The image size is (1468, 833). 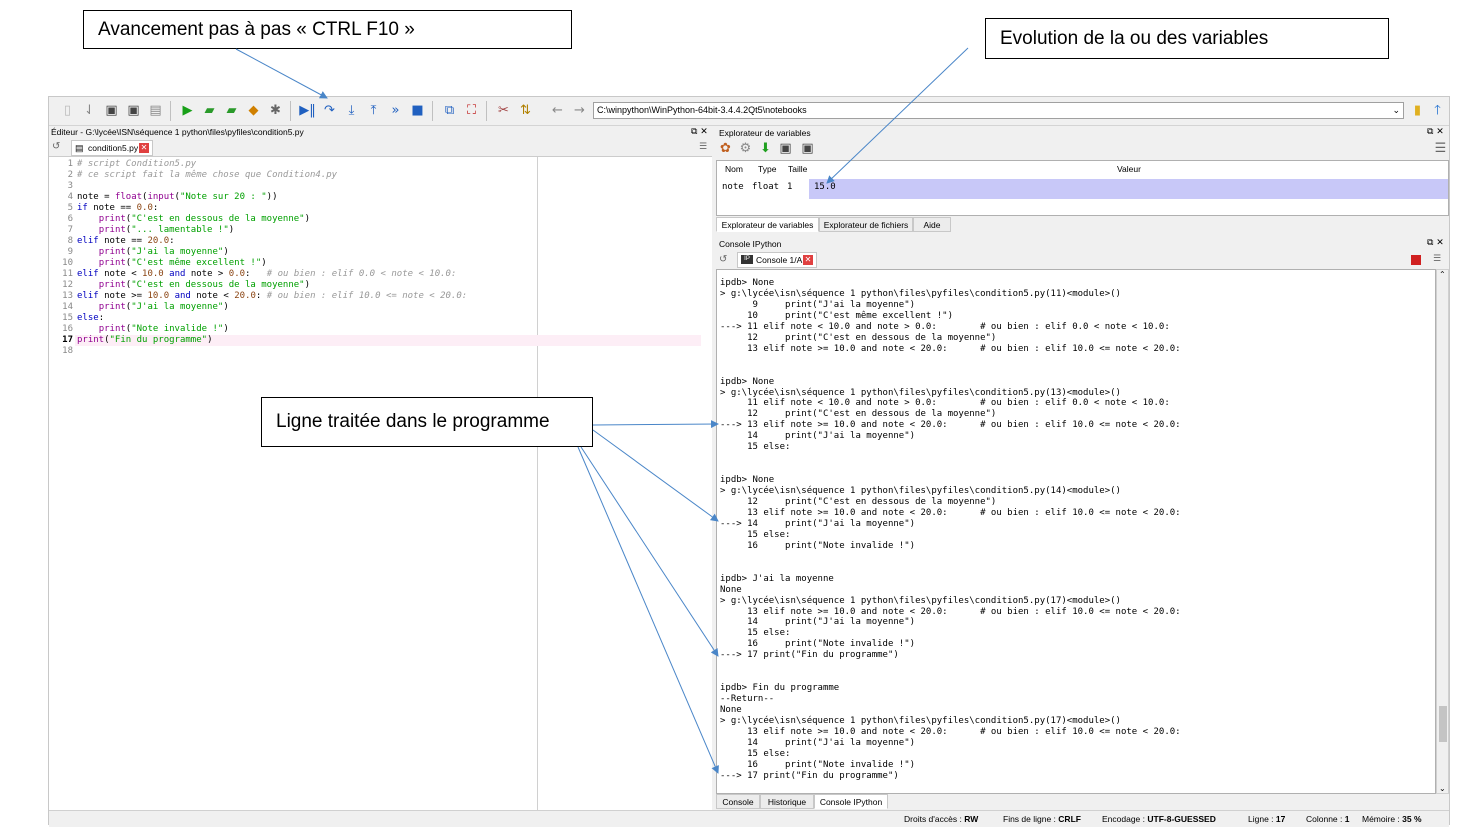 What do you see at coordinates (307, 110) in the screenshot?
I see `debug-step-icon: ▶‖` at bounding box center [307, 110].